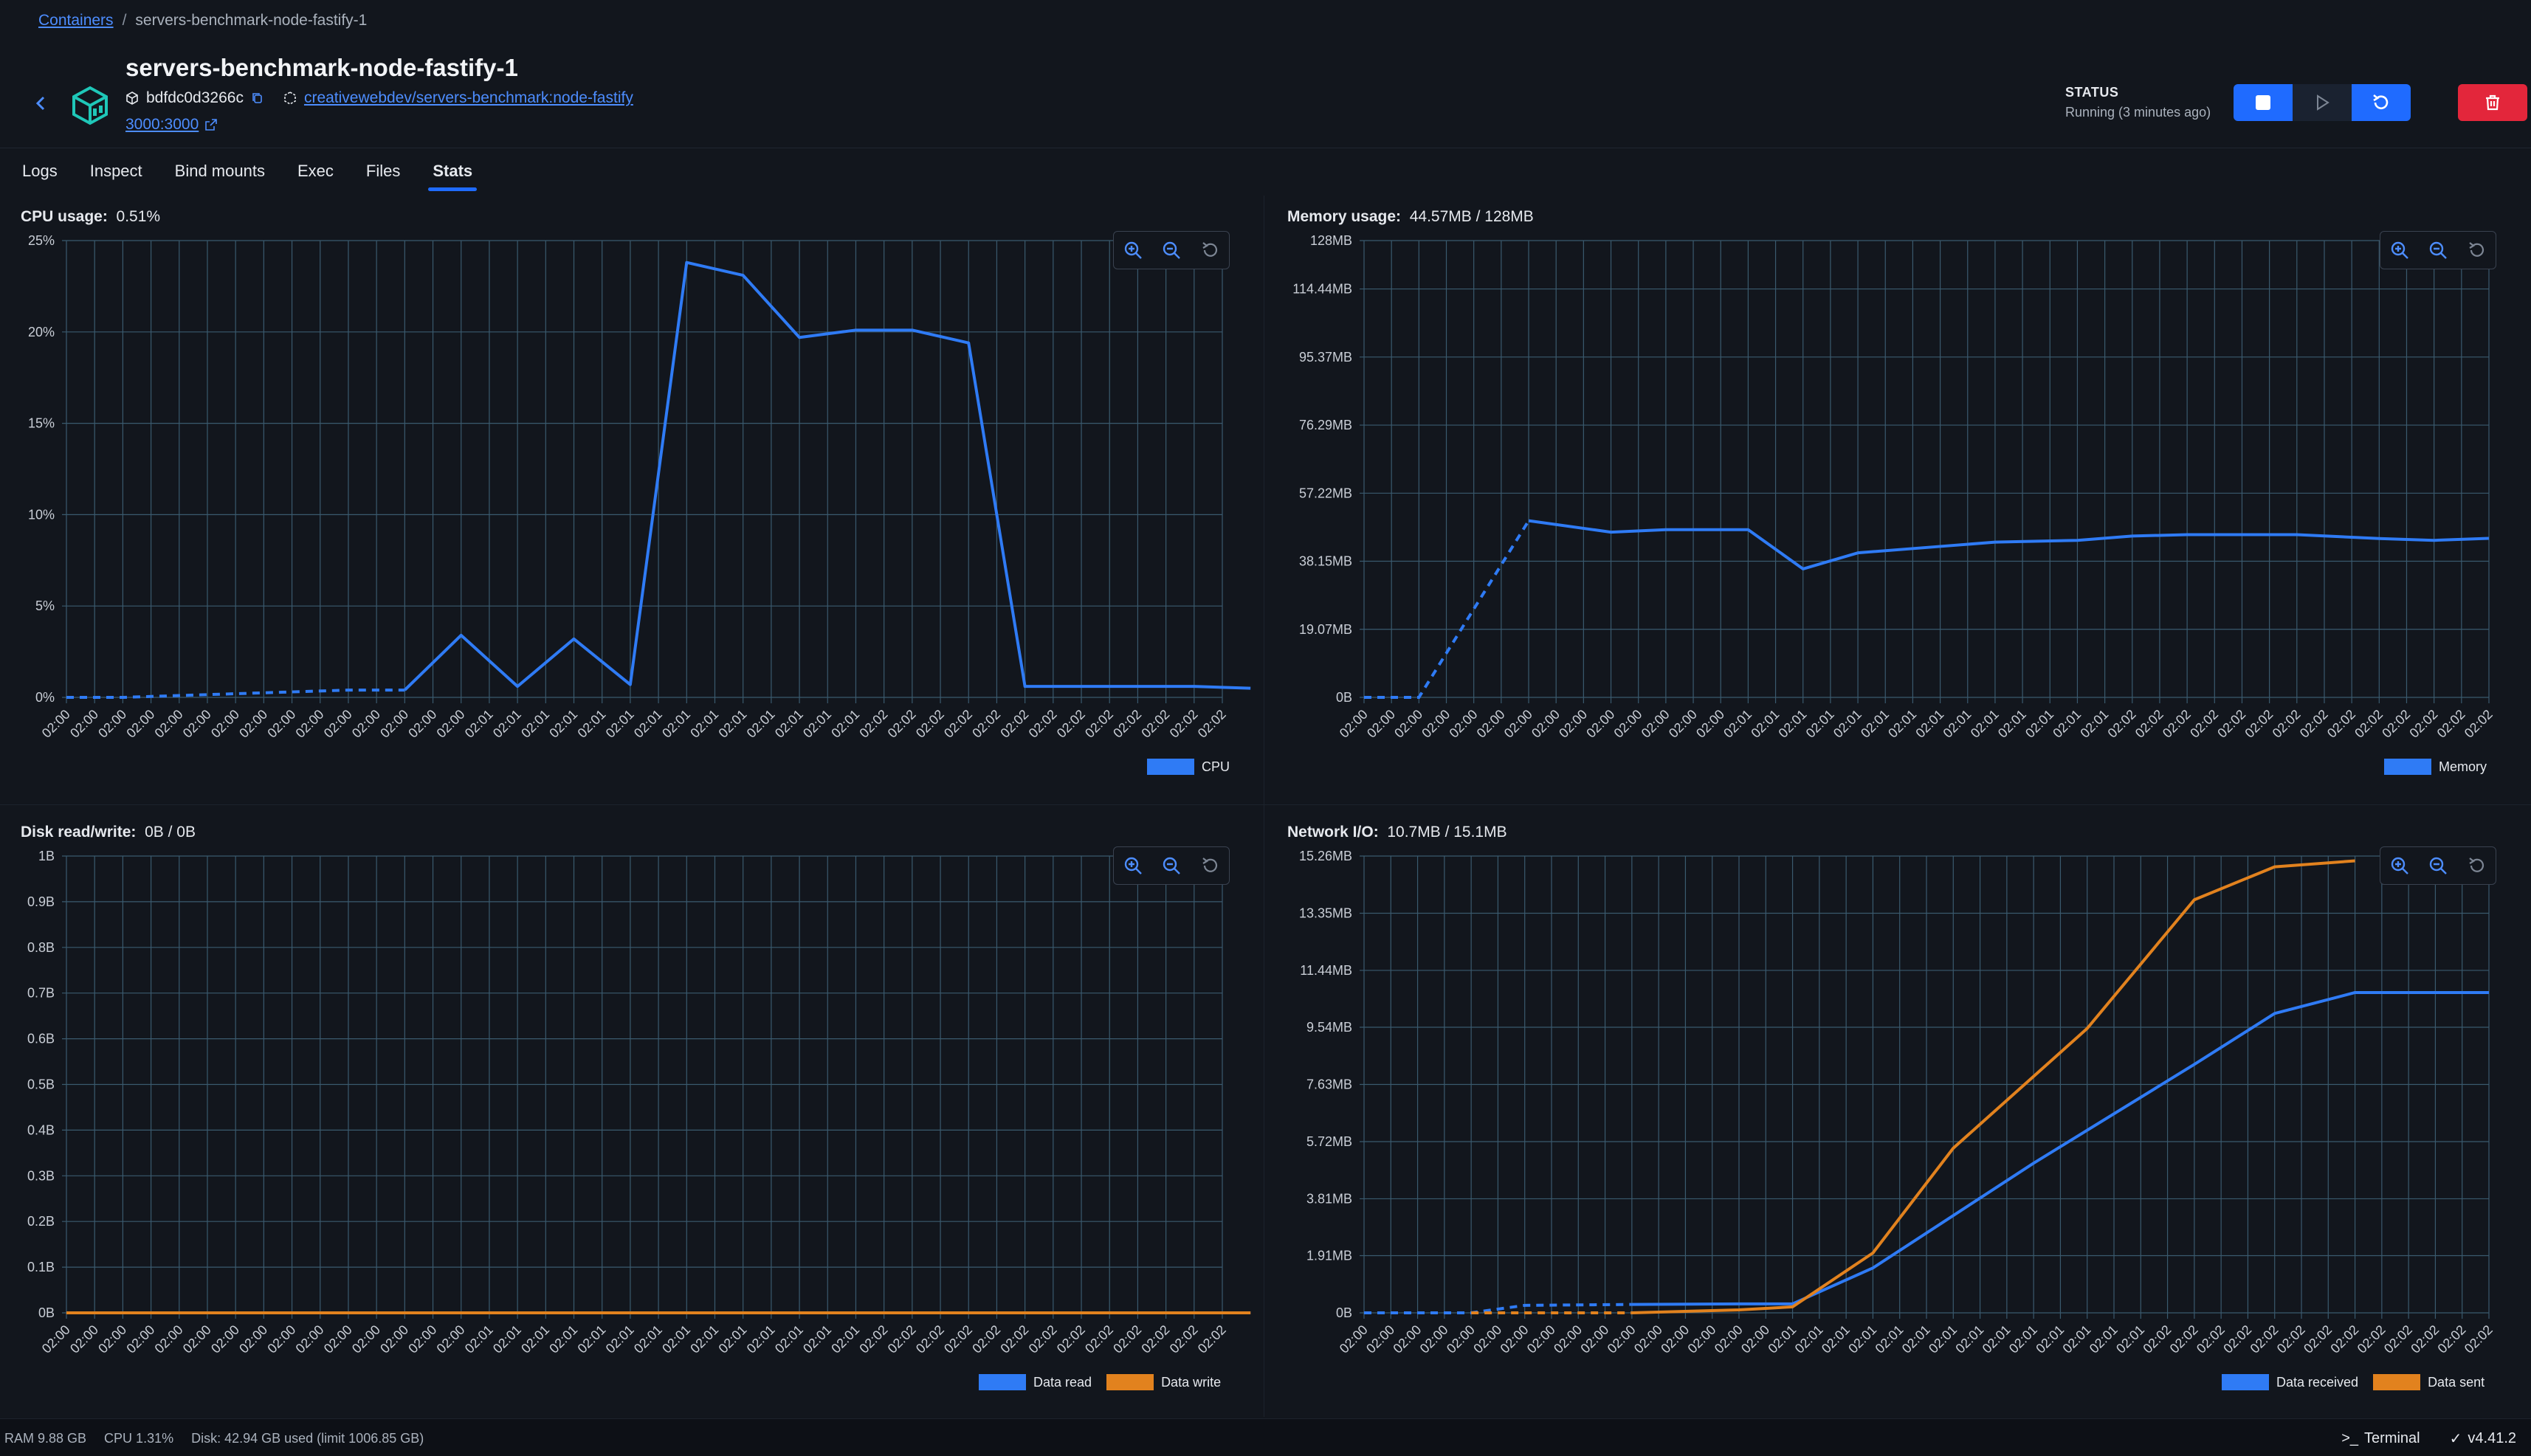 The width and height of the screenshot is (2531, 1456). I want to click on stop-button, so click(2263, 102).